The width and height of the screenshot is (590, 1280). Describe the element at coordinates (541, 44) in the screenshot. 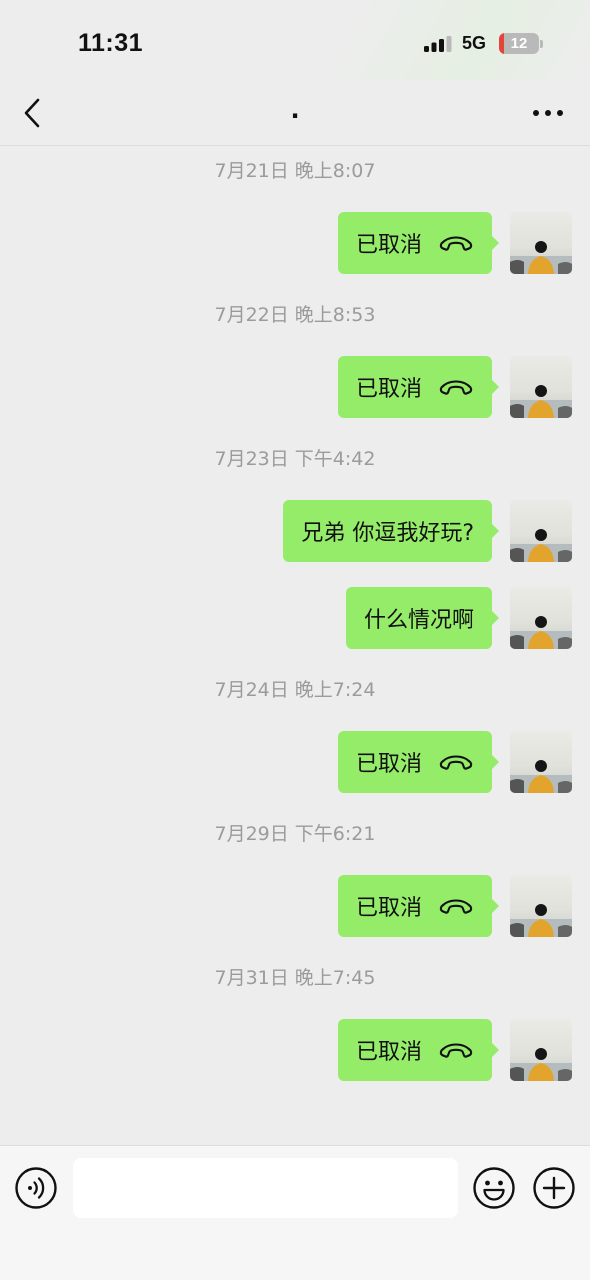

I see `battery-cap` at that location.